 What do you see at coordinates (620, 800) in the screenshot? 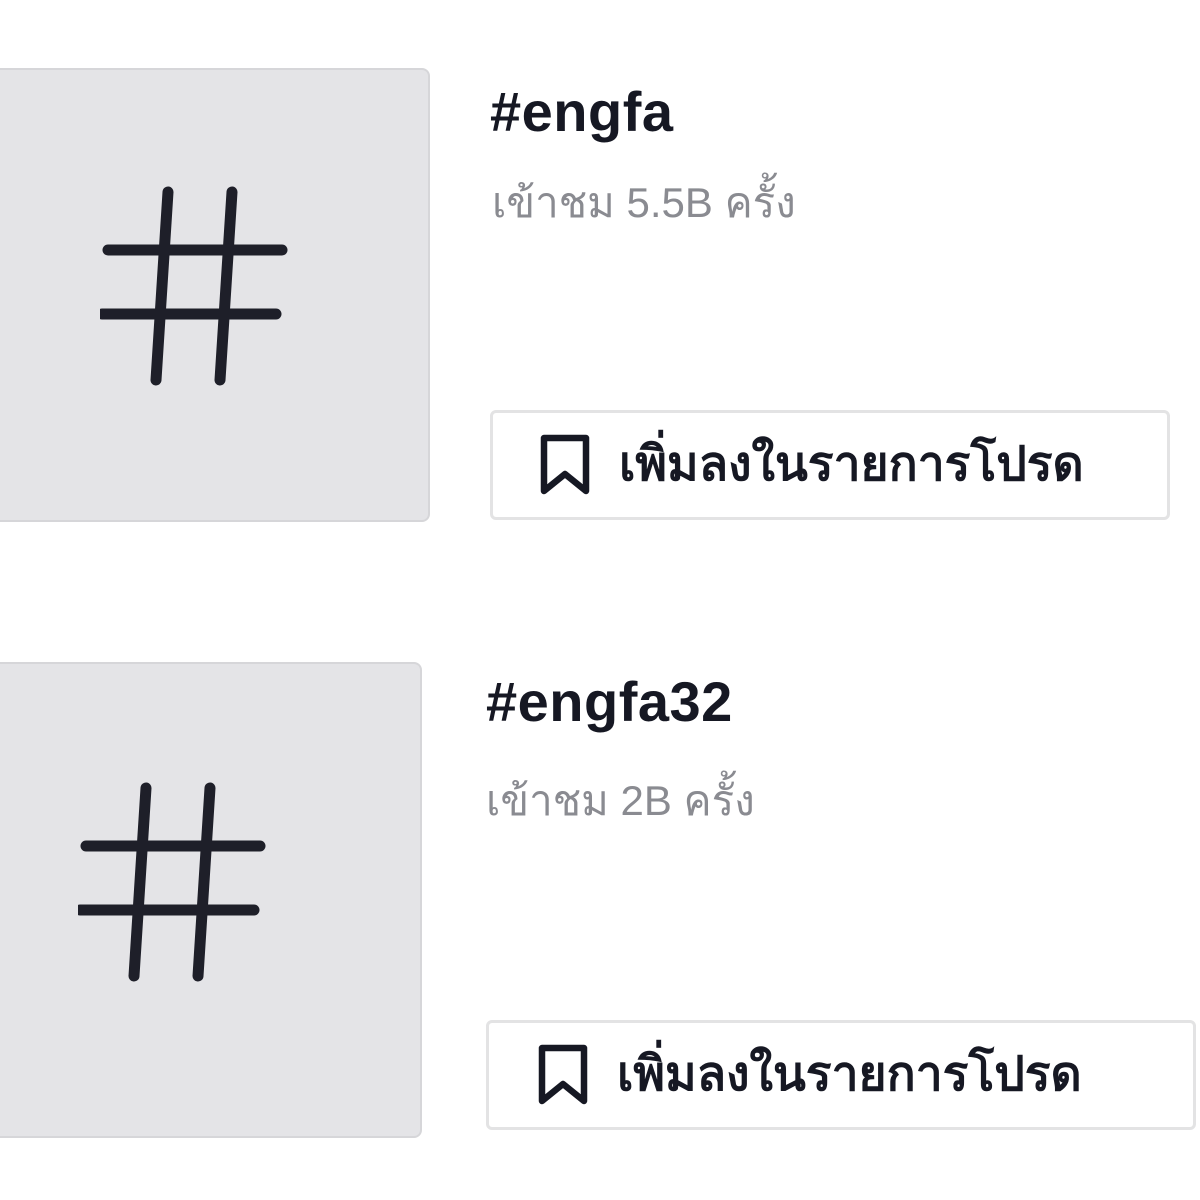
I see `hashtag-view-count: เข้าชม 2B ครั้ง` at bounding box center [620, 800].